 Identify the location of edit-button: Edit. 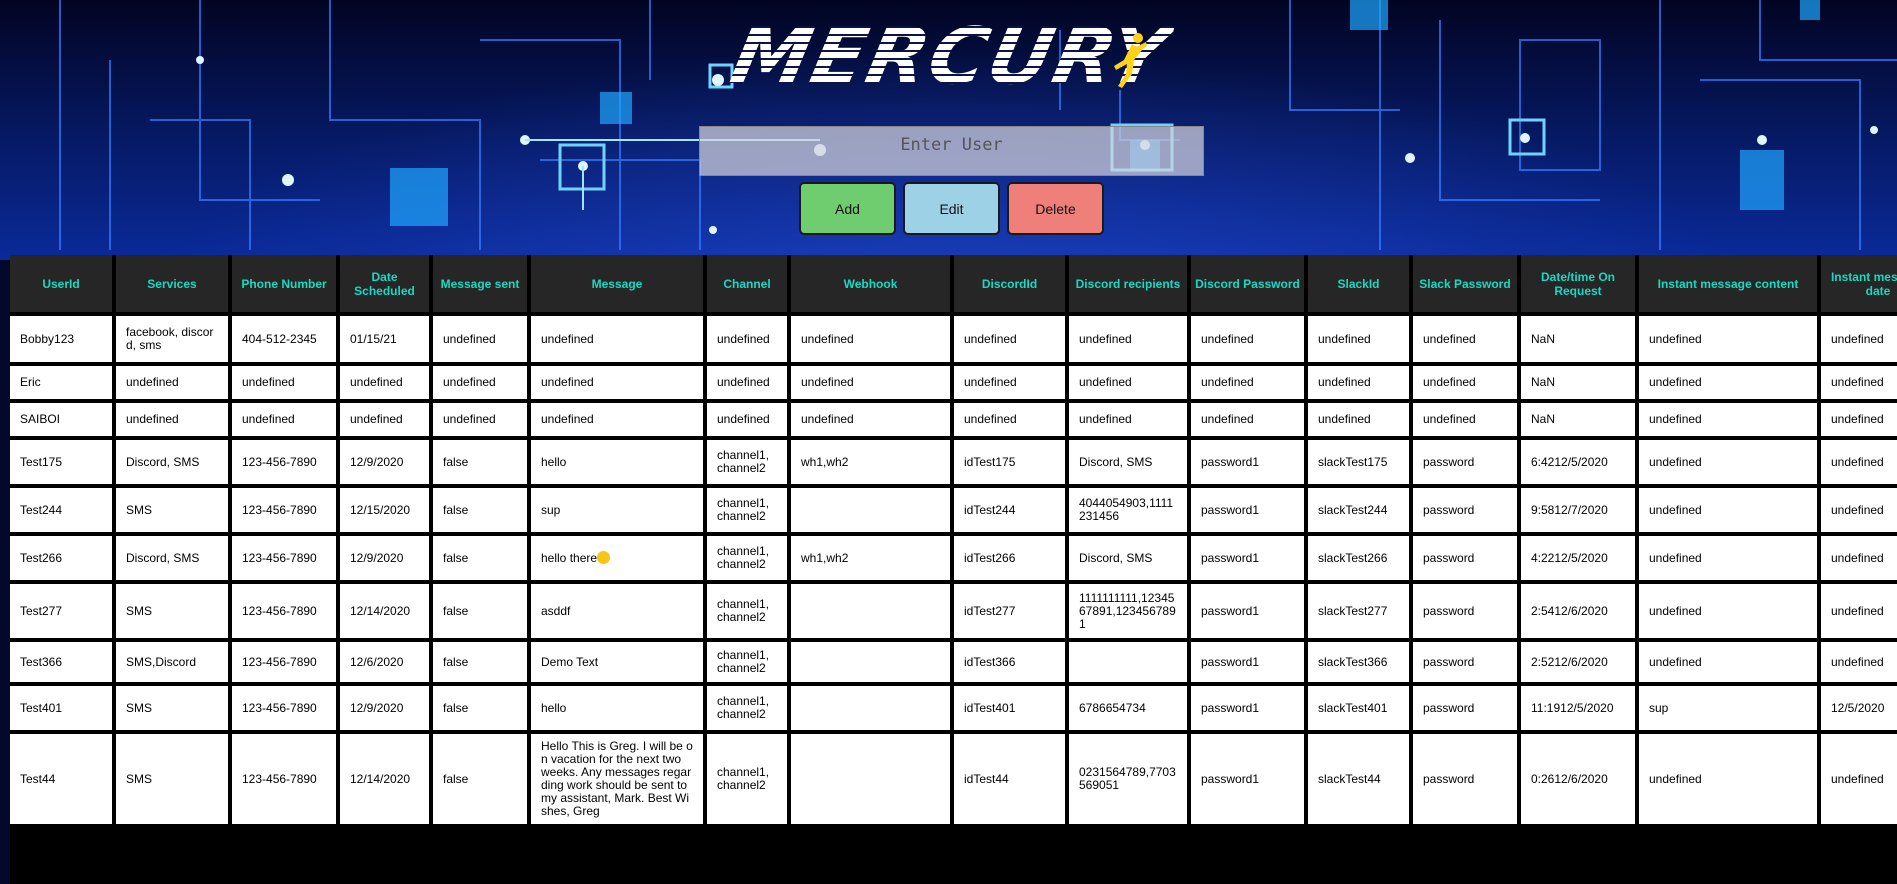
(951, 208).